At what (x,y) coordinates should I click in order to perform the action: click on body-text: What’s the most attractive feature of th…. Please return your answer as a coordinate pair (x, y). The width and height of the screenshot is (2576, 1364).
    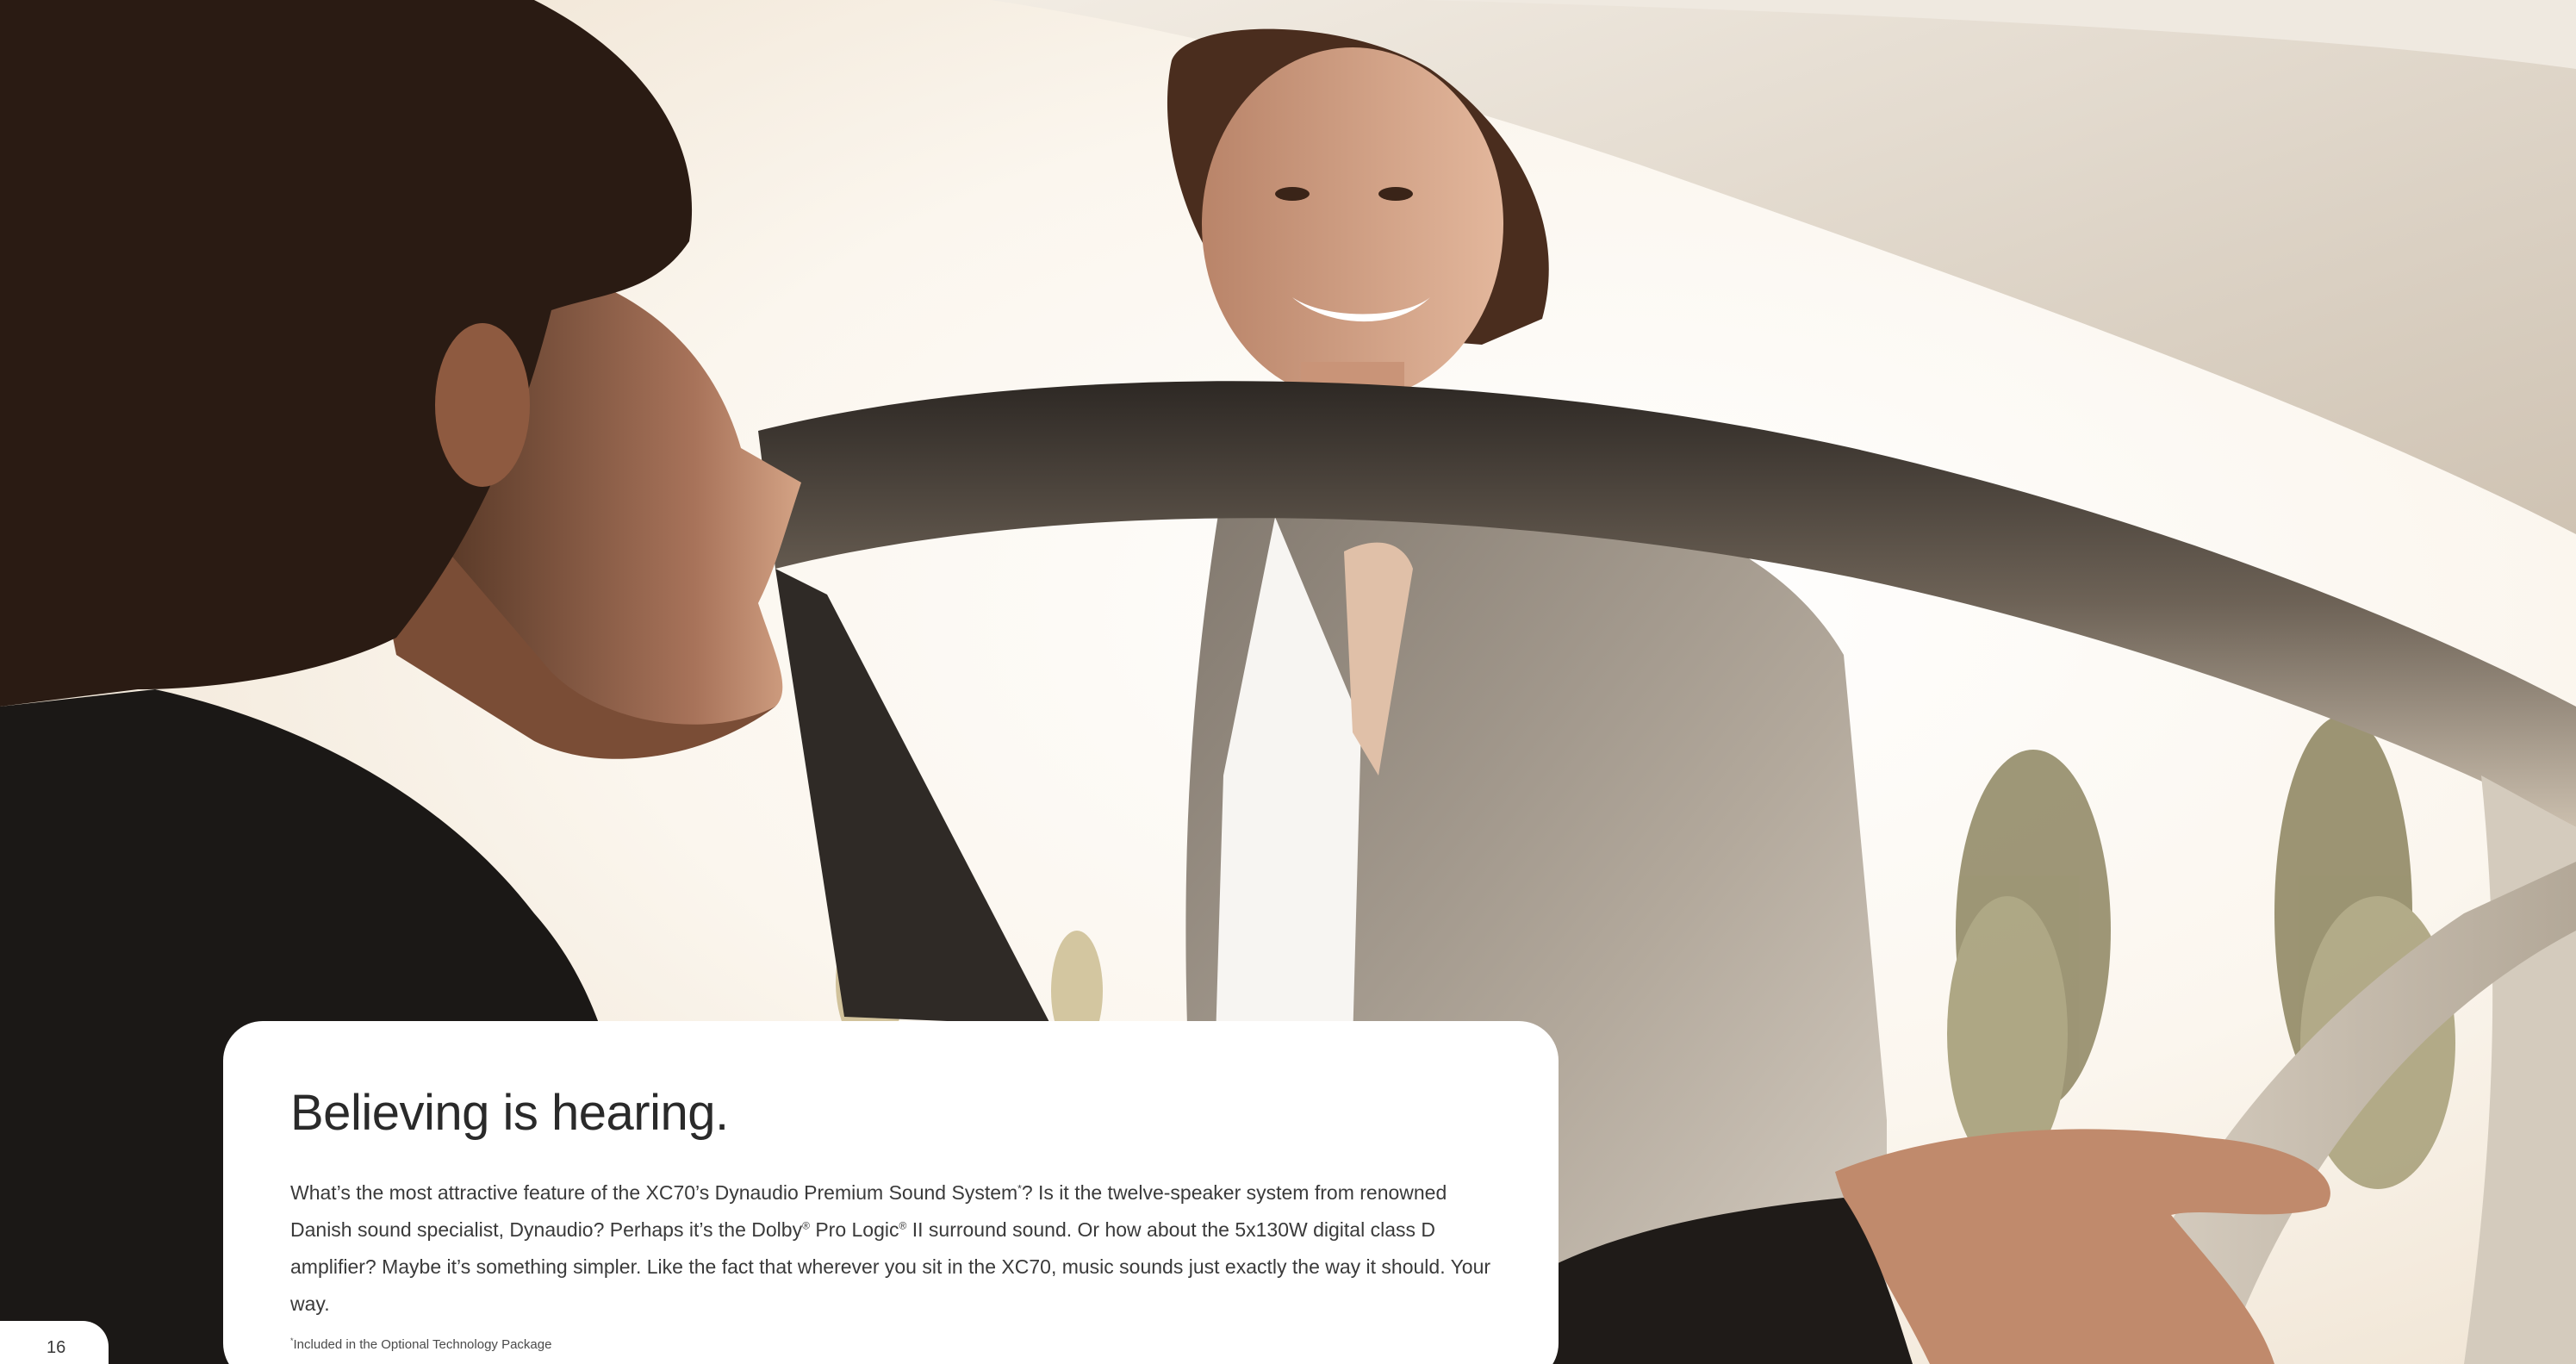
    Looking at the image, I should click on (902, 1248).